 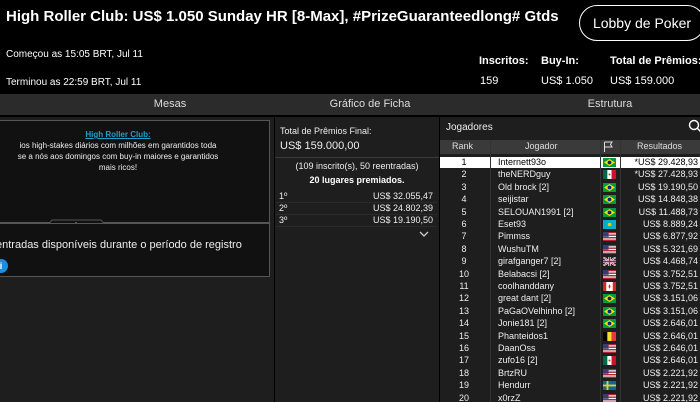 I want to click on player-name: girafganger7 [2], so click(x=530, y=261).